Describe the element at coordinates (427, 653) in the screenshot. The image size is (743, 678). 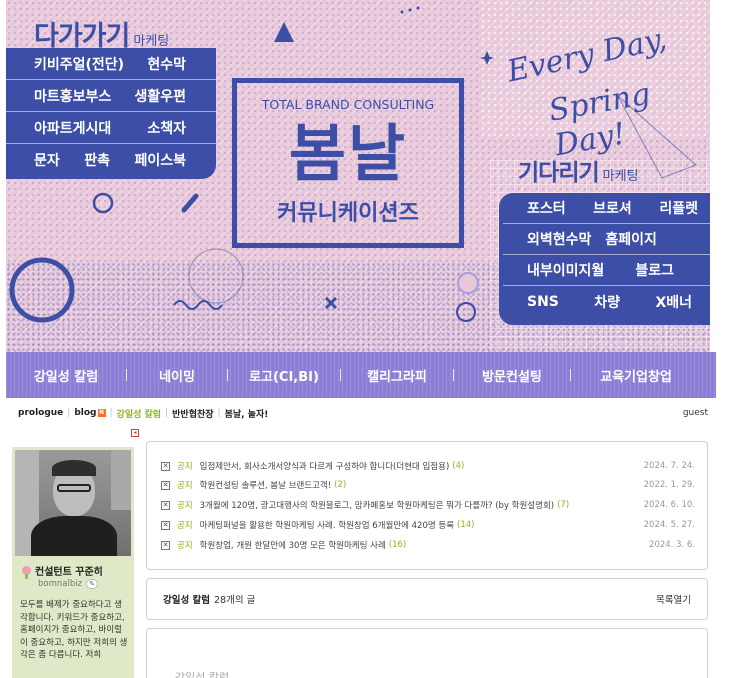
I see `post-panel: 강일성 칼럼` at that location.